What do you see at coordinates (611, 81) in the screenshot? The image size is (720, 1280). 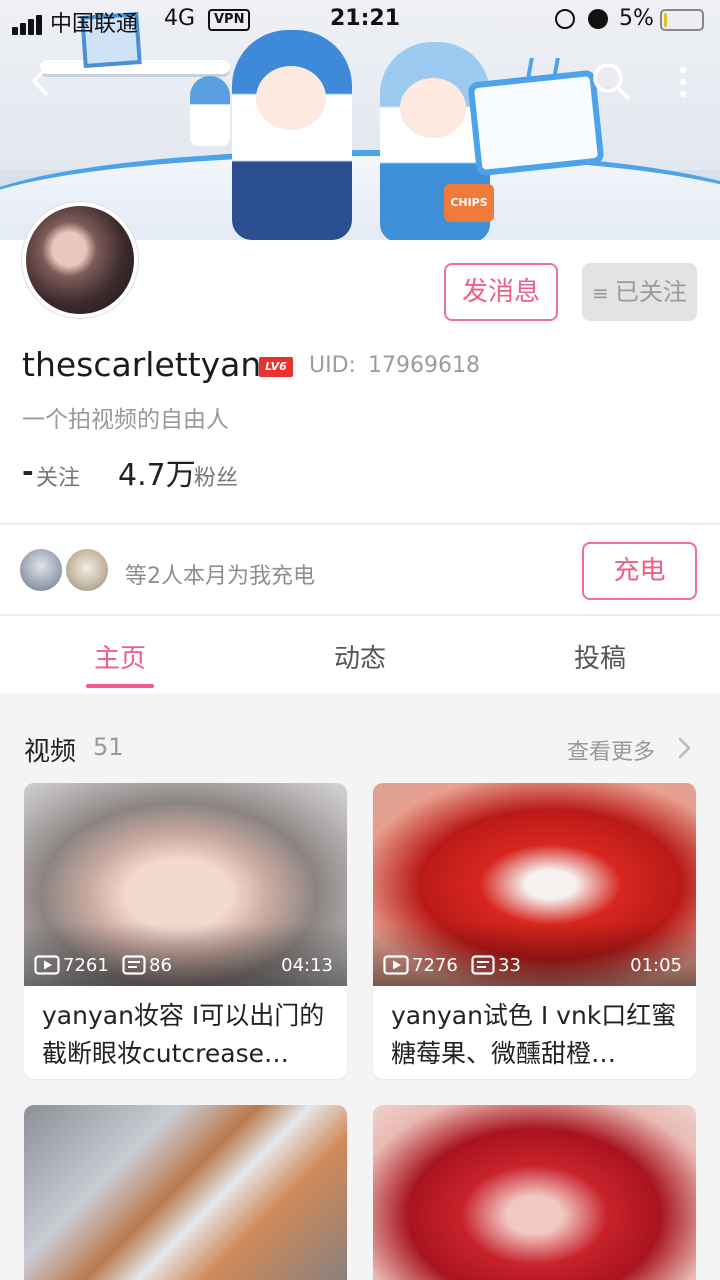 I see `search-icon` at bounding box center [611, 81].